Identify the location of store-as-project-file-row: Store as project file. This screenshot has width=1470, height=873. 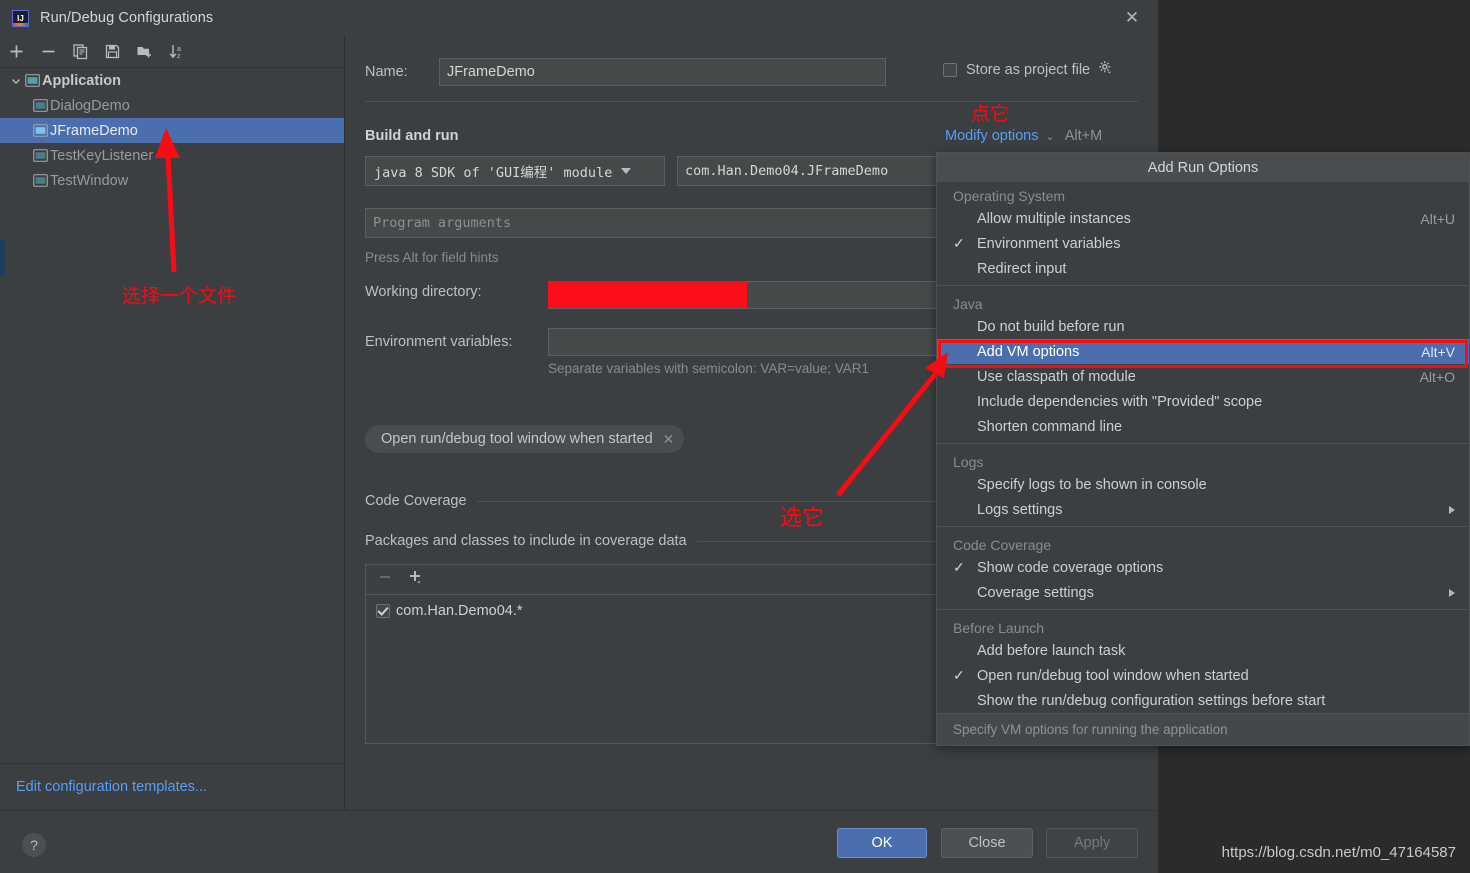
(1028, 70).